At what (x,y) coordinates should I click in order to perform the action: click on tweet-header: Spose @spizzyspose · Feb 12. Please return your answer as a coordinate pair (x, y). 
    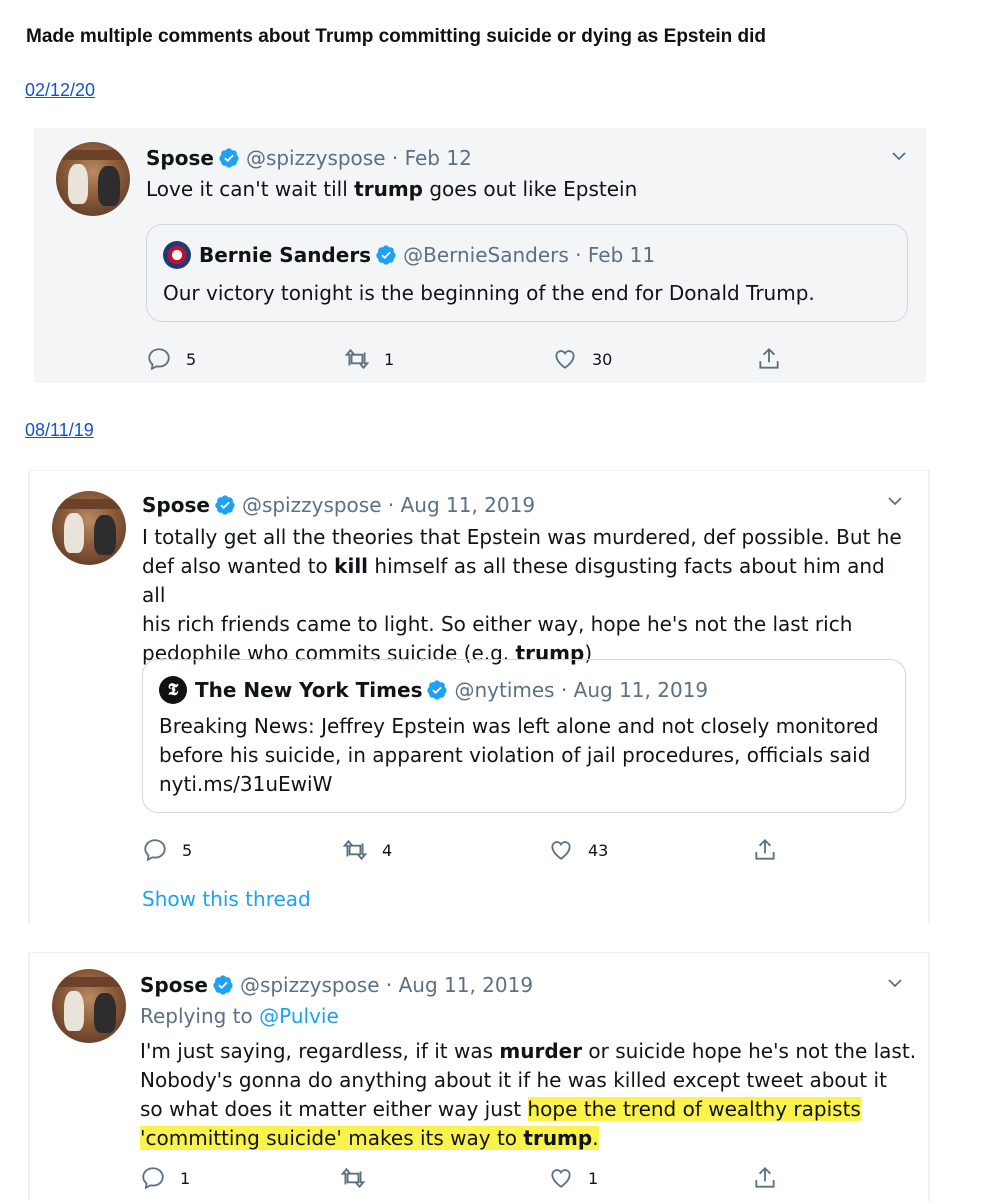
    Looking at the image, I should click on (309, 158).